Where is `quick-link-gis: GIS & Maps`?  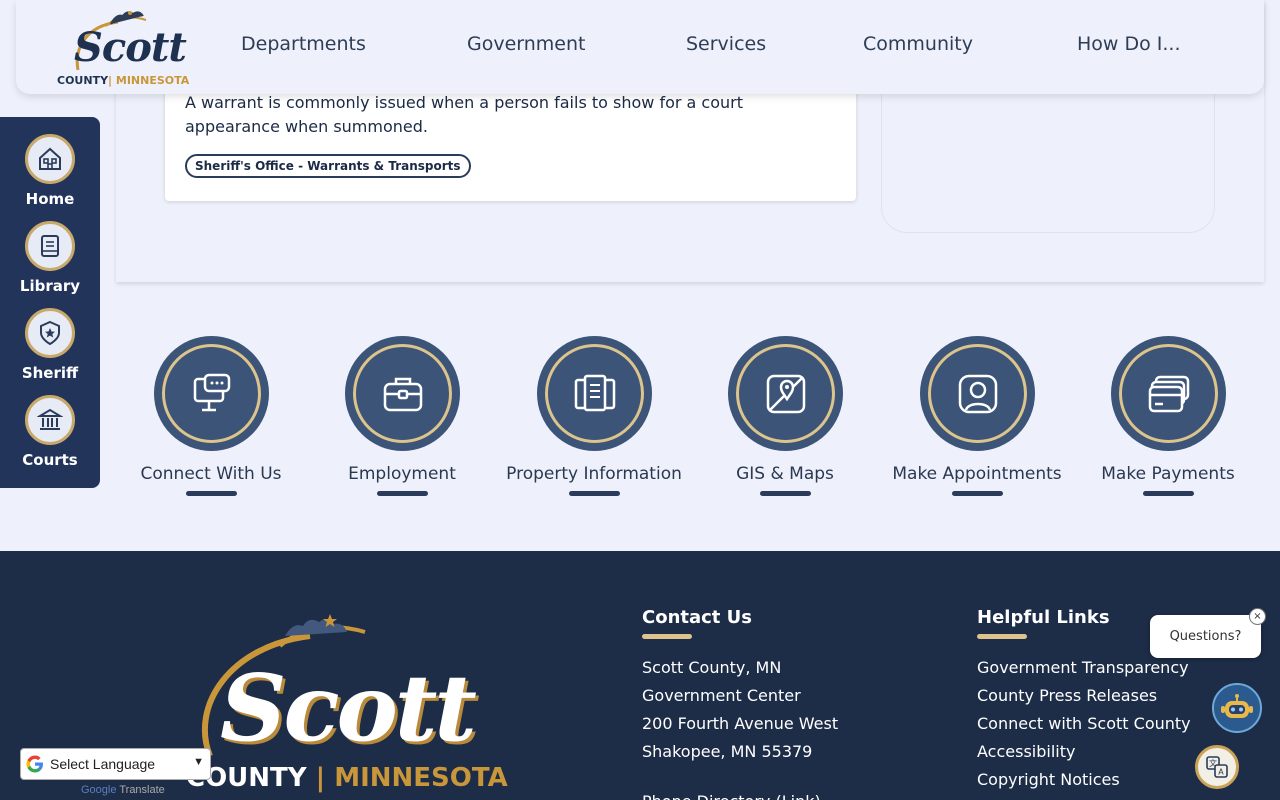 quick-link-gis: GIS & Maps is located at coordinates (785, 417).